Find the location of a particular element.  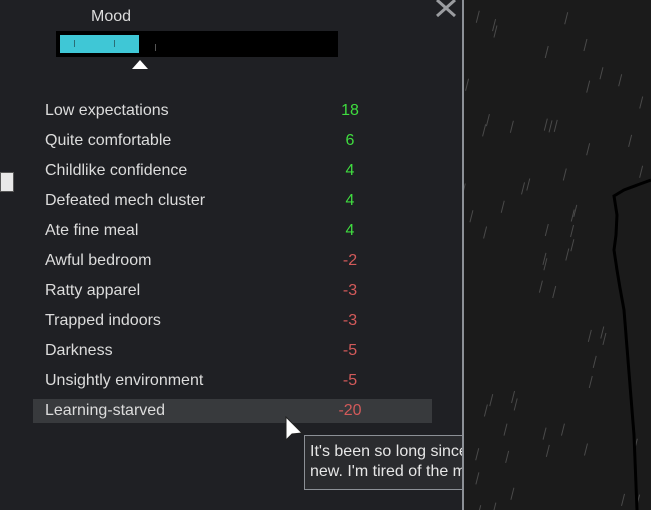

thought-label: Unsightly environment is located at coordinates (124, 380).